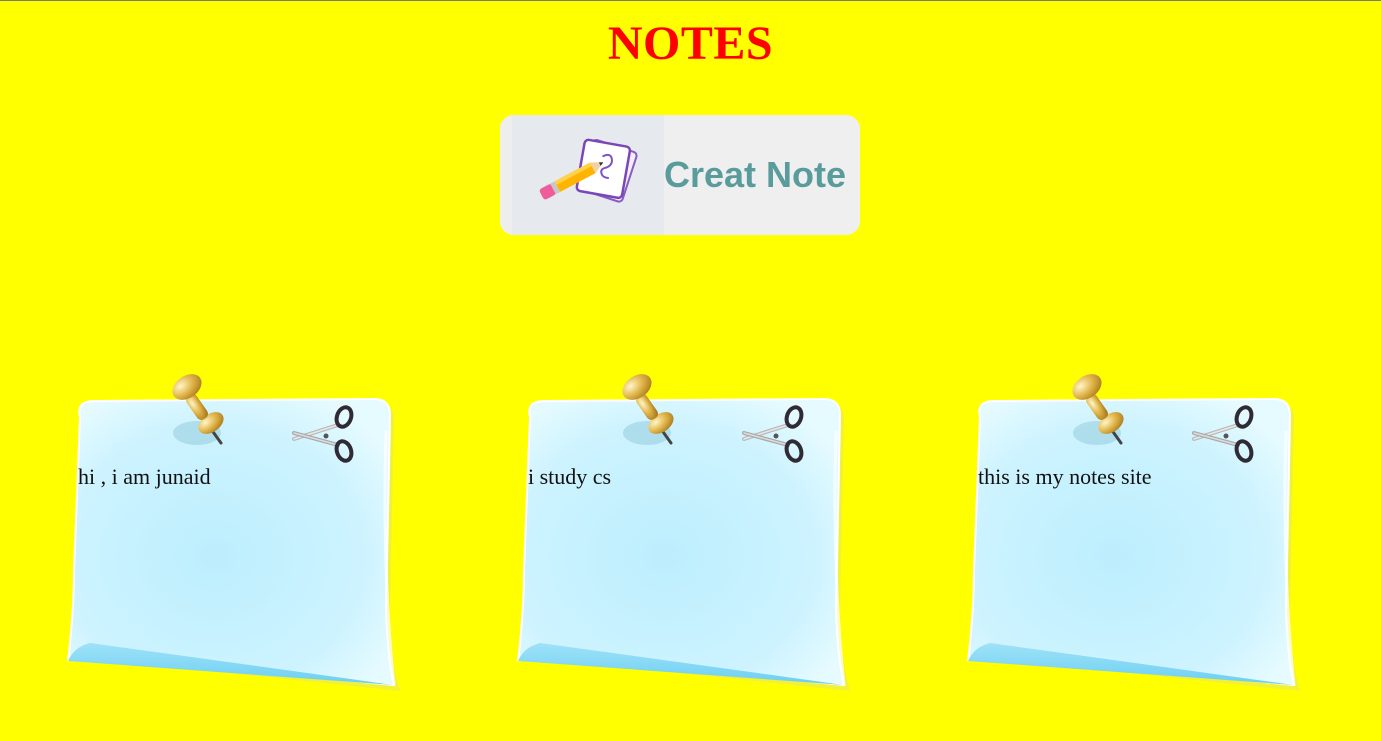 The width and height of the screenshot is (1381, 741). I want to click on create-note-button: Creat Note, so click(680, 175).